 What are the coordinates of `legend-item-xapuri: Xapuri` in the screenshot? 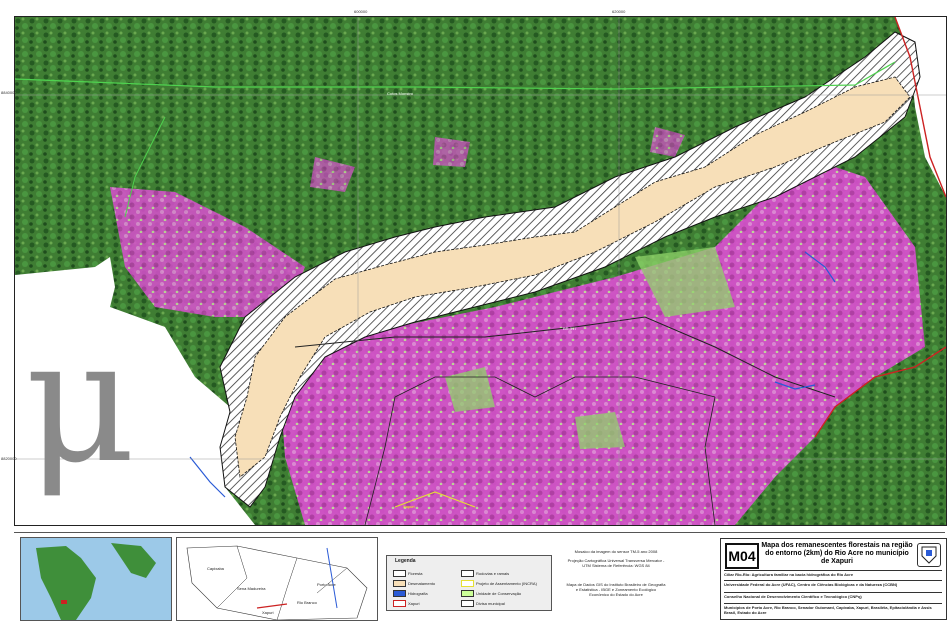 It's located at (406, 603).